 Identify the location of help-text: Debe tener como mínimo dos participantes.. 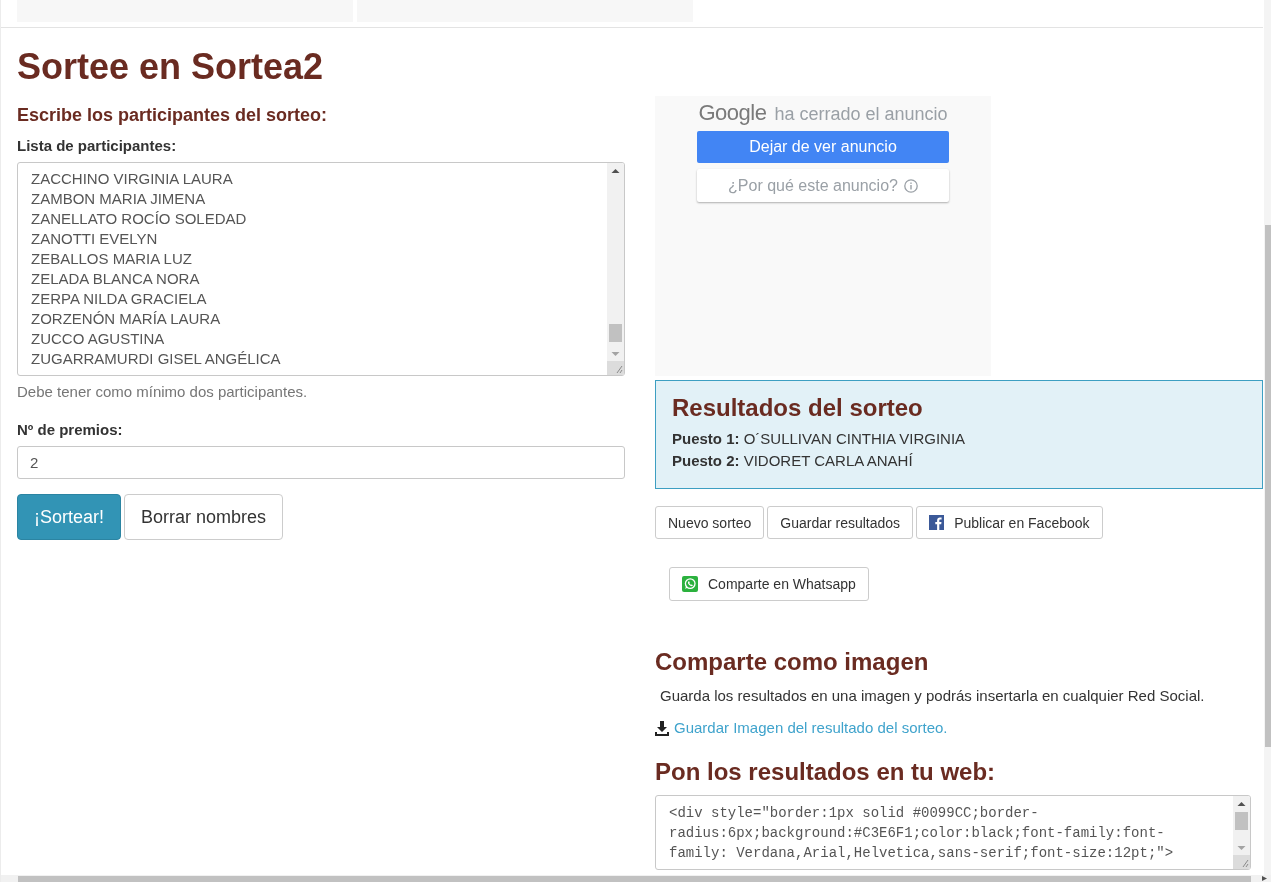
(163, 392).